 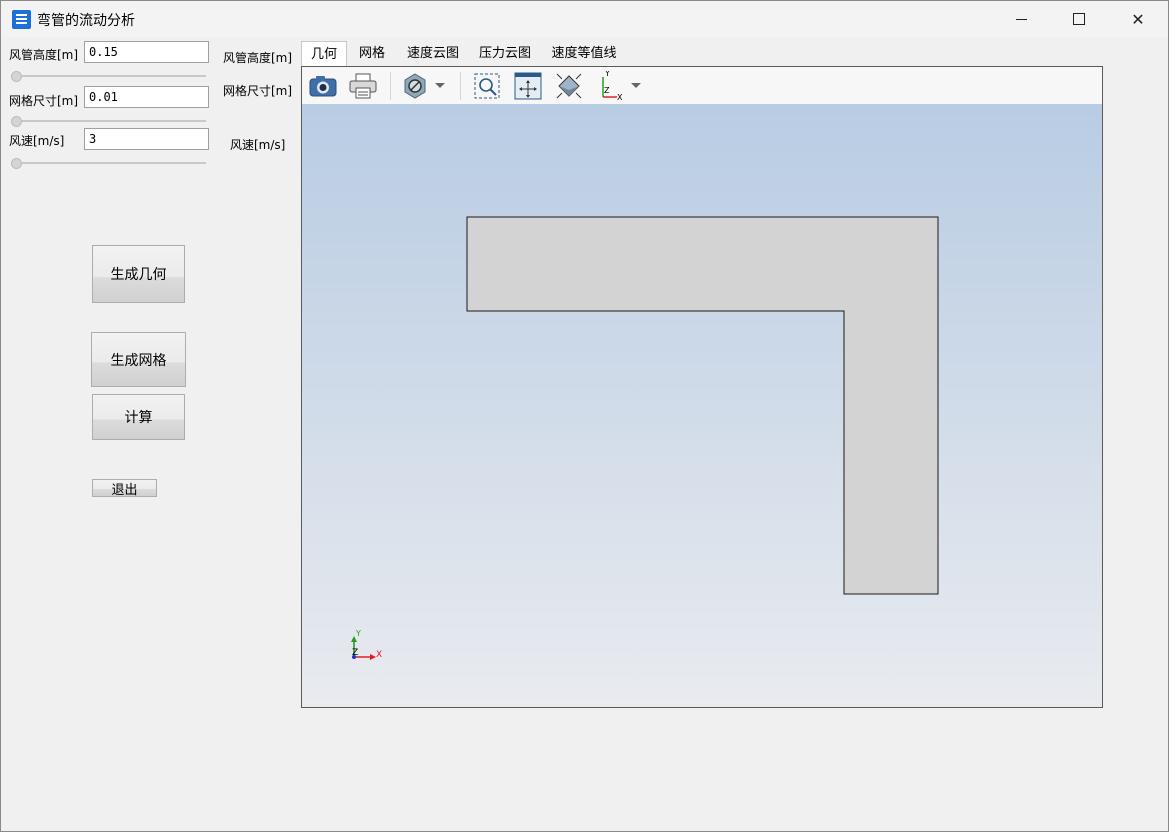 I want to click on generate-mesh-button: 生成网格, so click(x=138, y=359).